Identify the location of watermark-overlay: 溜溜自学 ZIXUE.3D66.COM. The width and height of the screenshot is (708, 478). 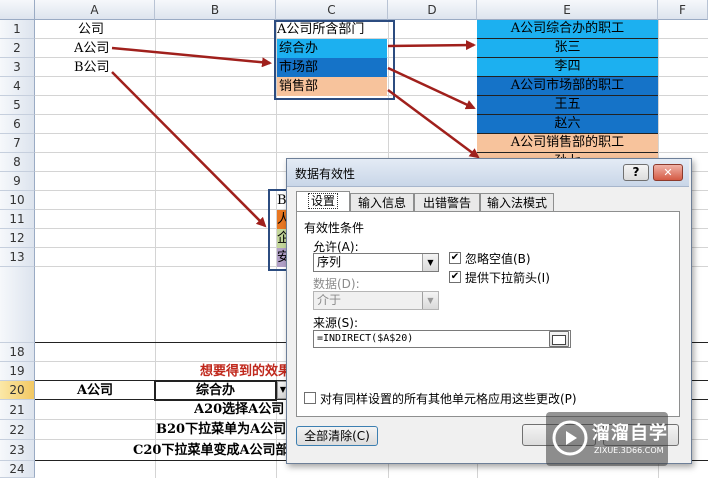
(607, 439).